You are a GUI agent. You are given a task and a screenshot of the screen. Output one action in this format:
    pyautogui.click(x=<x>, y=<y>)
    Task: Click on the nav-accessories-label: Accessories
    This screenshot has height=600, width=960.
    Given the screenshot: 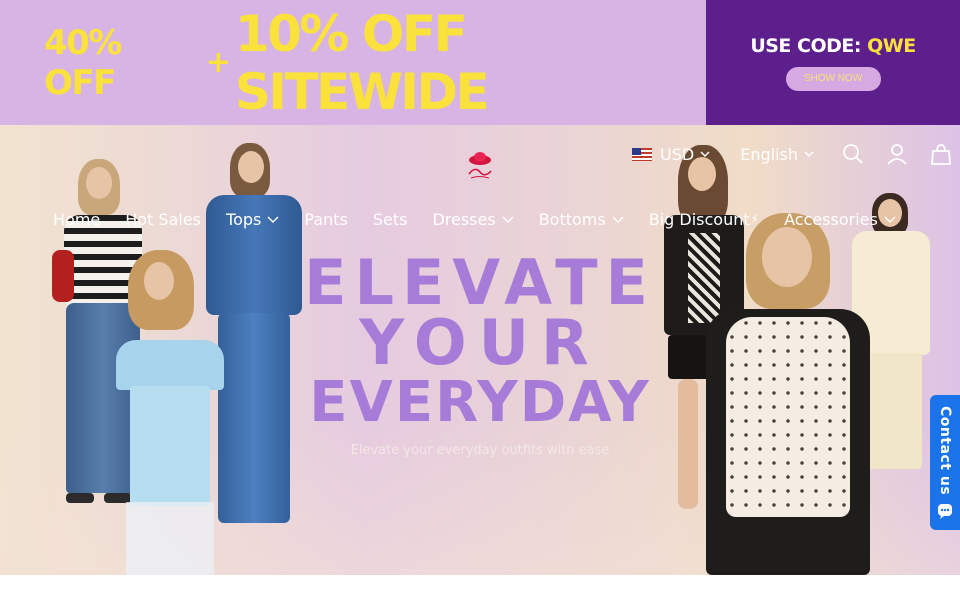 What is the action you would take?
    pyautogui.click(x=831, y=219)
    